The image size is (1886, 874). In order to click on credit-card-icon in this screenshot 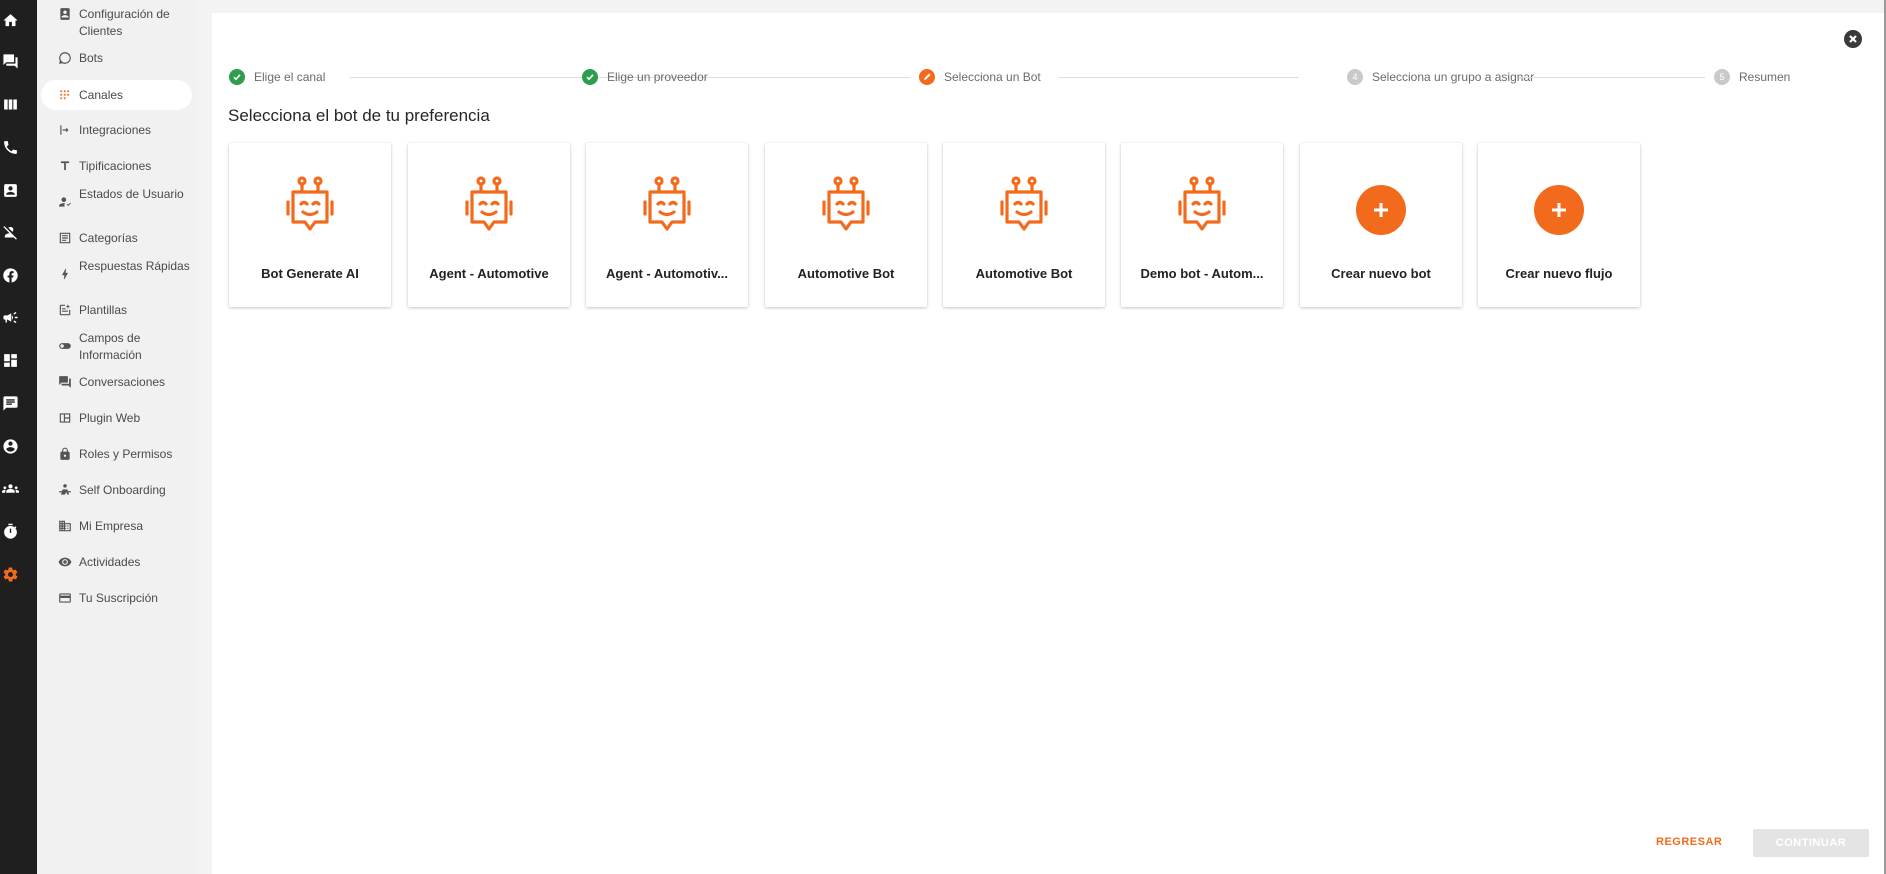, I will do `click(65, 598)`.